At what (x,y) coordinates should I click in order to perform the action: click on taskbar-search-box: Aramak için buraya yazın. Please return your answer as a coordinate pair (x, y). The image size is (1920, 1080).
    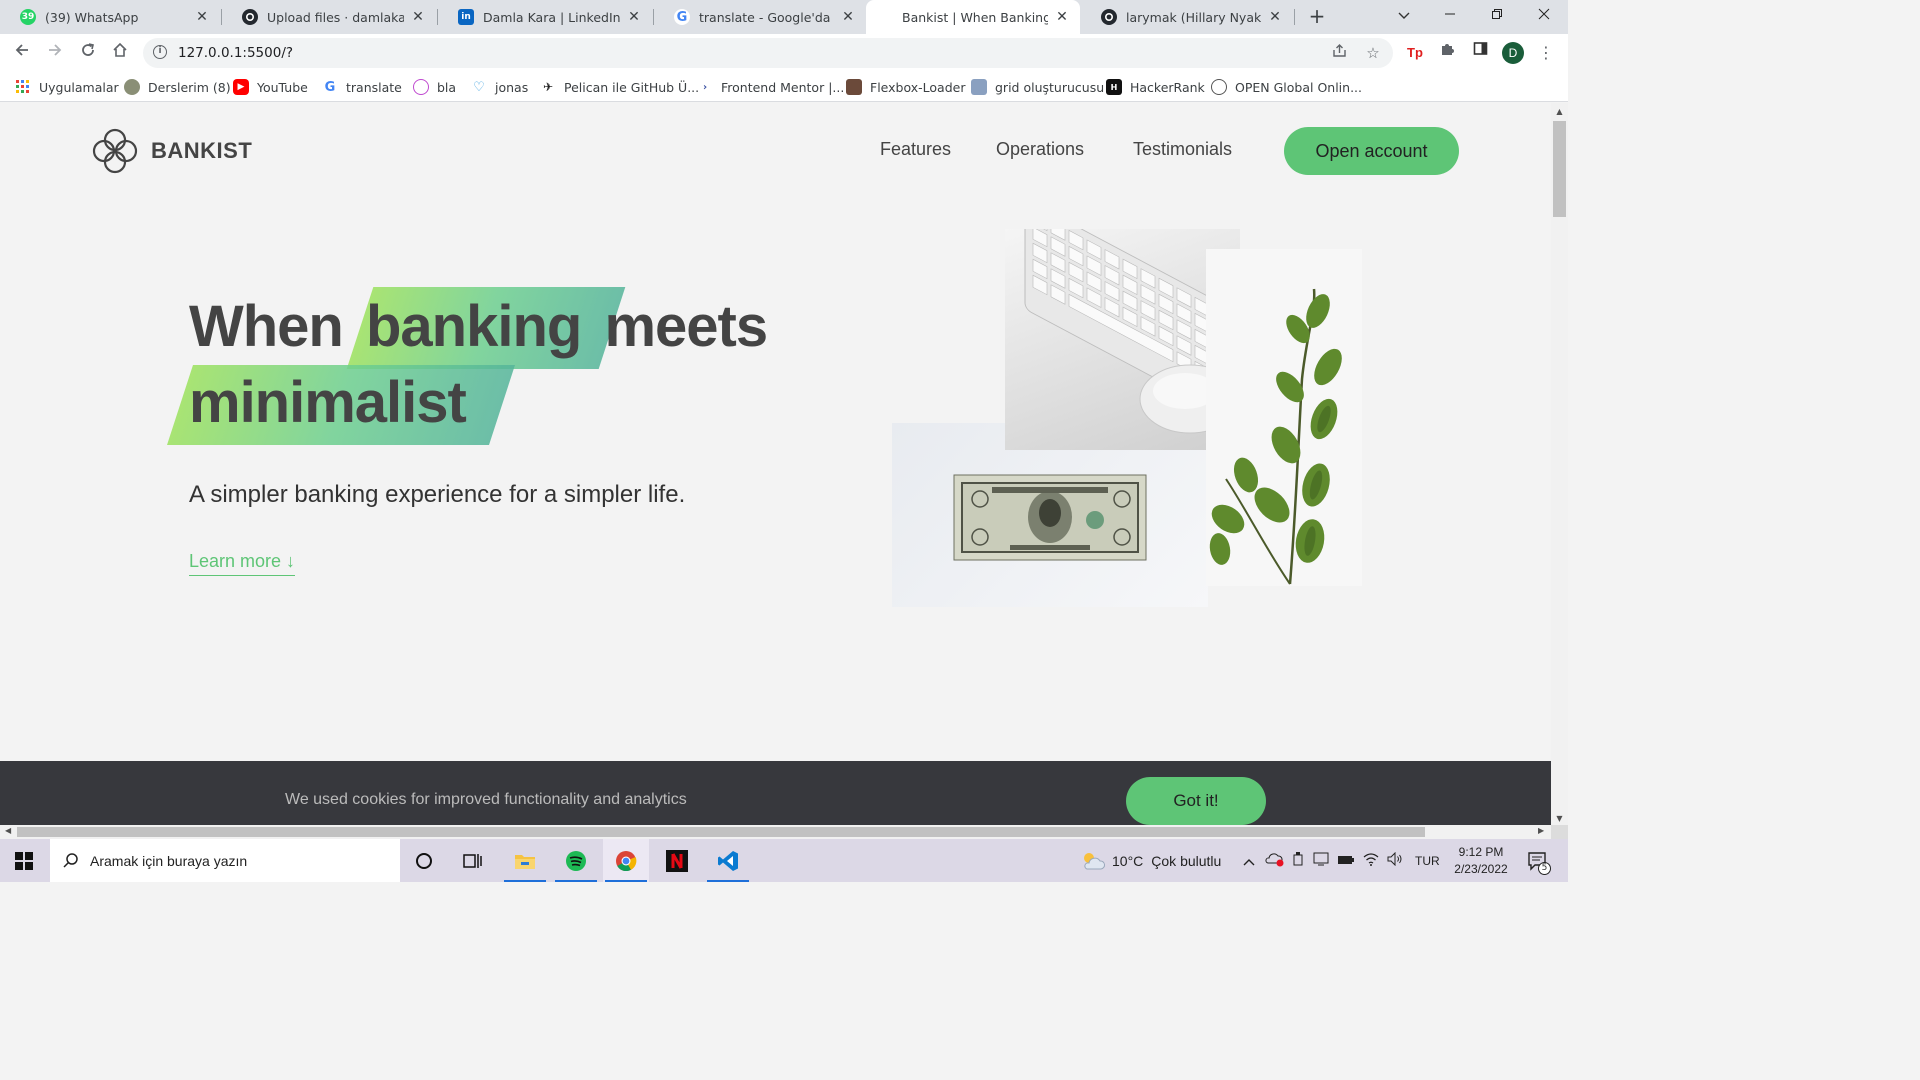
    Looking at the image, I should click on (225, 860).